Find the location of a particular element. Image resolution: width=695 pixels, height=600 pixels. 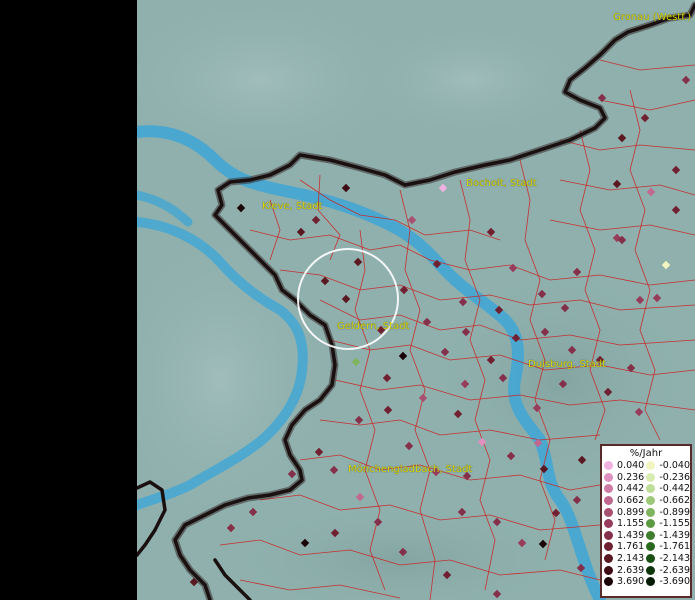

legend-positive-row: 0.040 is located at coordinates (625, 466).